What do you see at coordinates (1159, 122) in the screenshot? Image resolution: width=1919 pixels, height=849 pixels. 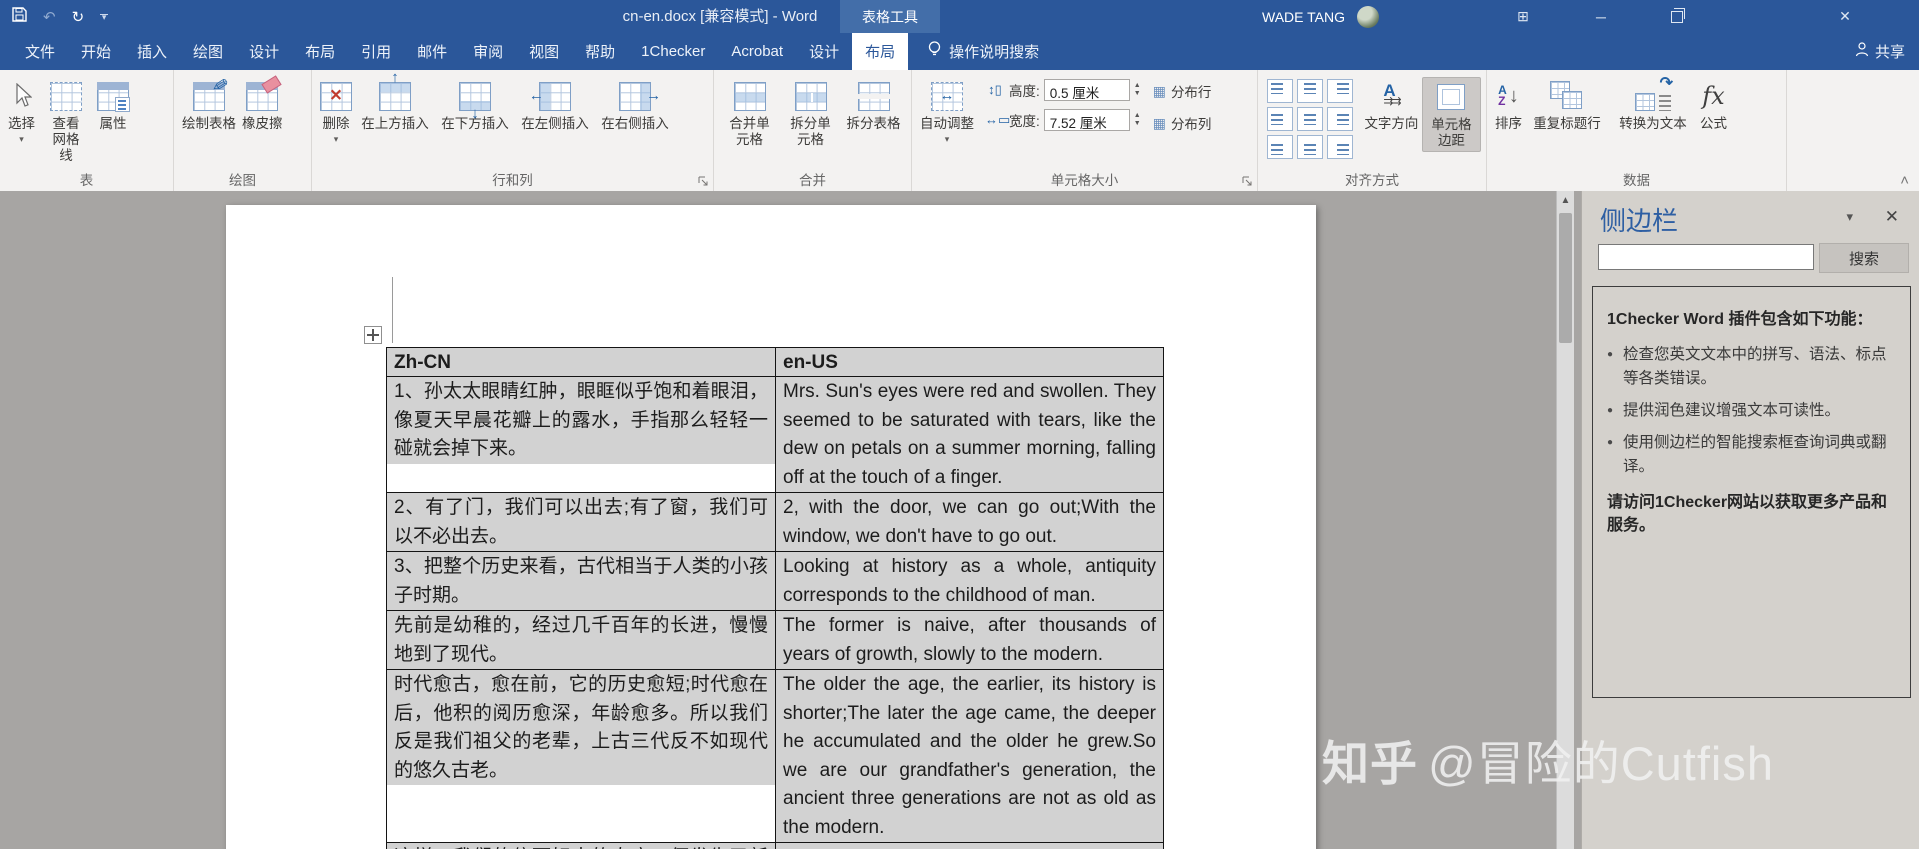 I see `distribute-columns-icon: ▦` at bounding box center [1159, 122].